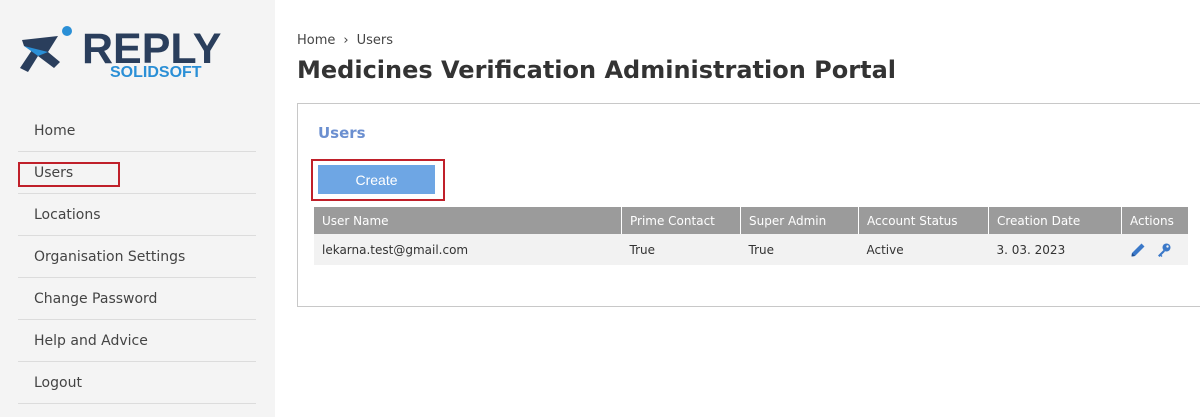 The height and width of the screenshot is (417, 1200). What do you see at coordinates (156, 72) in the screenshot?
I see `logo-subtitle: SOLIDSOFT` at bounding box center [156, 72].